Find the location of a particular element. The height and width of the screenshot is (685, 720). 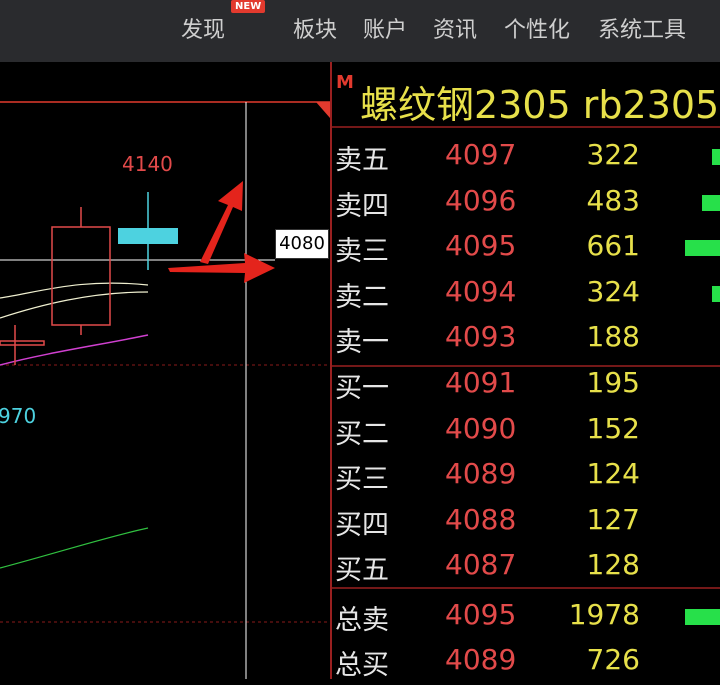

menu-system-tools: 系统工具 is located at coordinates (642, 28).